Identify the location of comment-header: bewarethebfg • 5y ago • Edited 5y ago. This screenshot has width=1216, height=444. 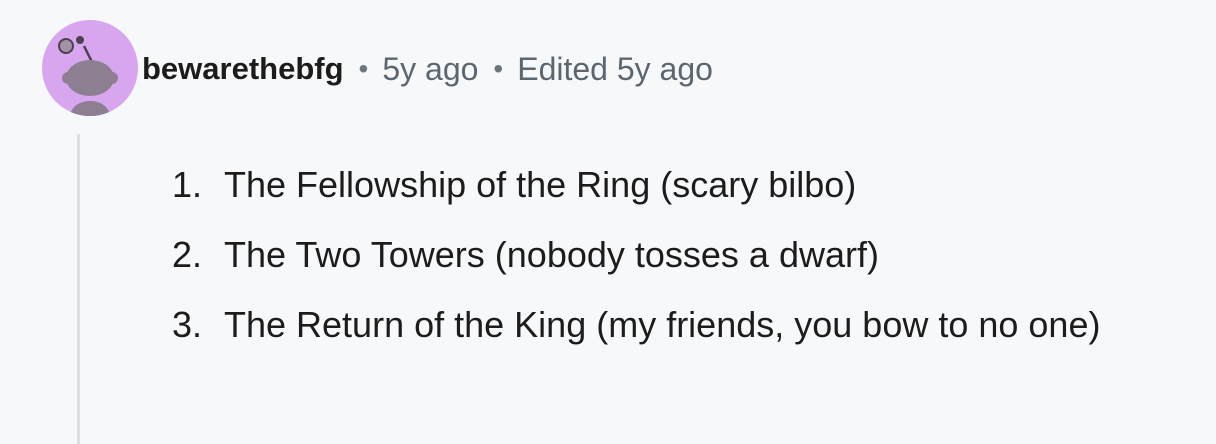
(427, 69).